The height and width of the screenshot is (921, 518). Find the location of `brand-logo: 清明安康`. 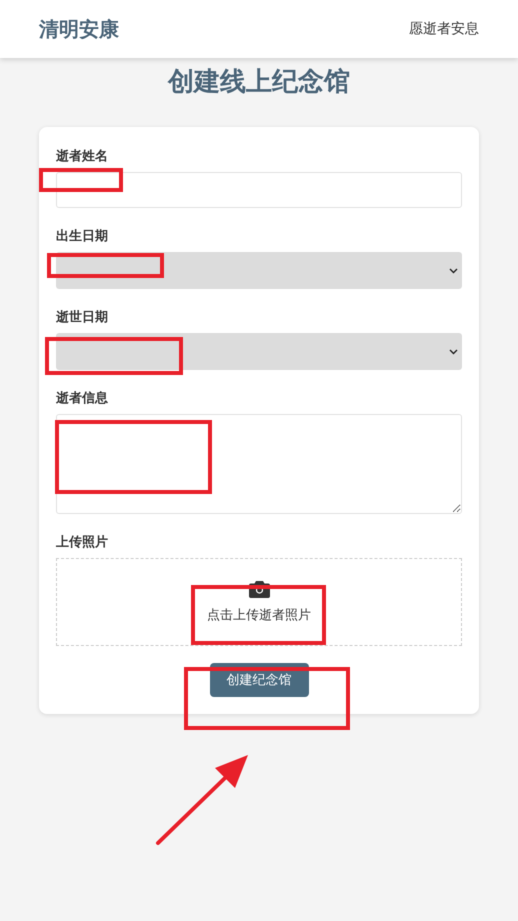

brand-logo: 清明安康 is located at coordinates (79, 29).